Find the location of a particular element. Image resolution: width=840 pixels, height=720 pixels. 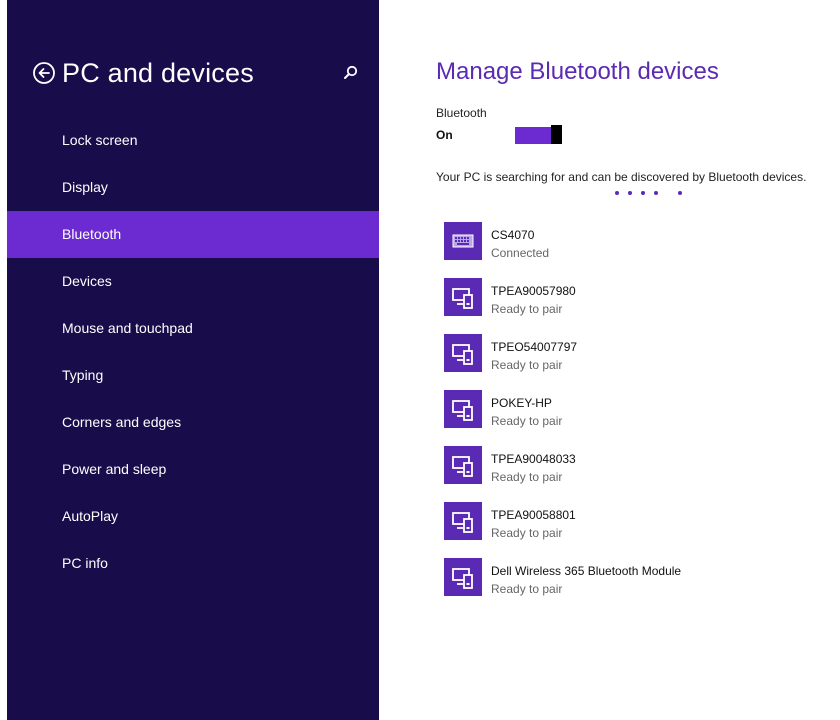

bluetooth-label: Bluetooth is located at coordinates (461, 113).